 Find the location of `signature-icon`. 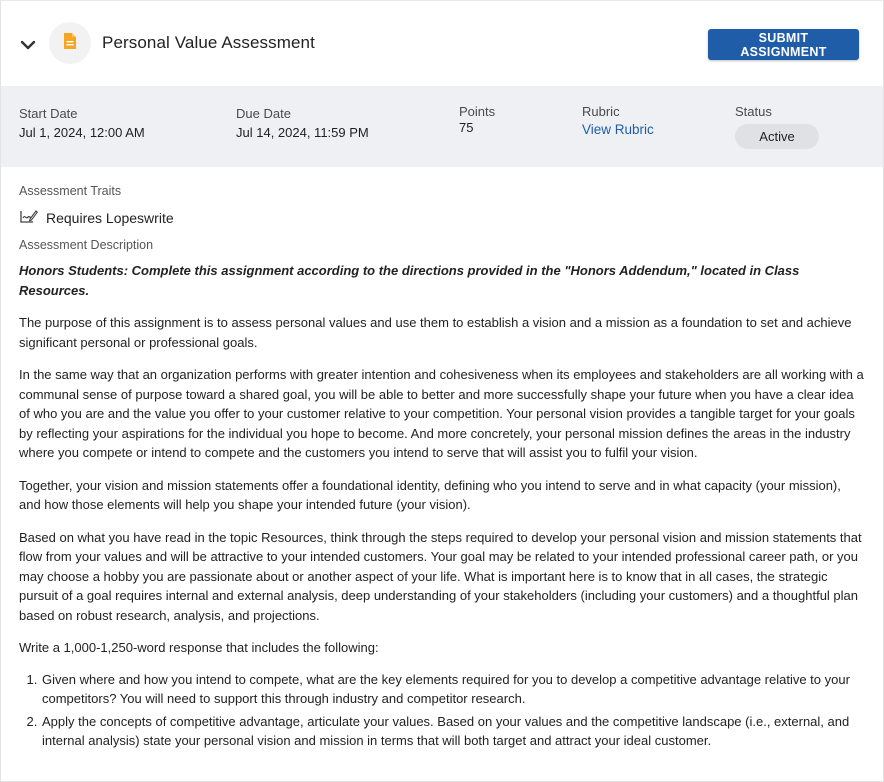

signature-icon is located at coordinates (29, 218).